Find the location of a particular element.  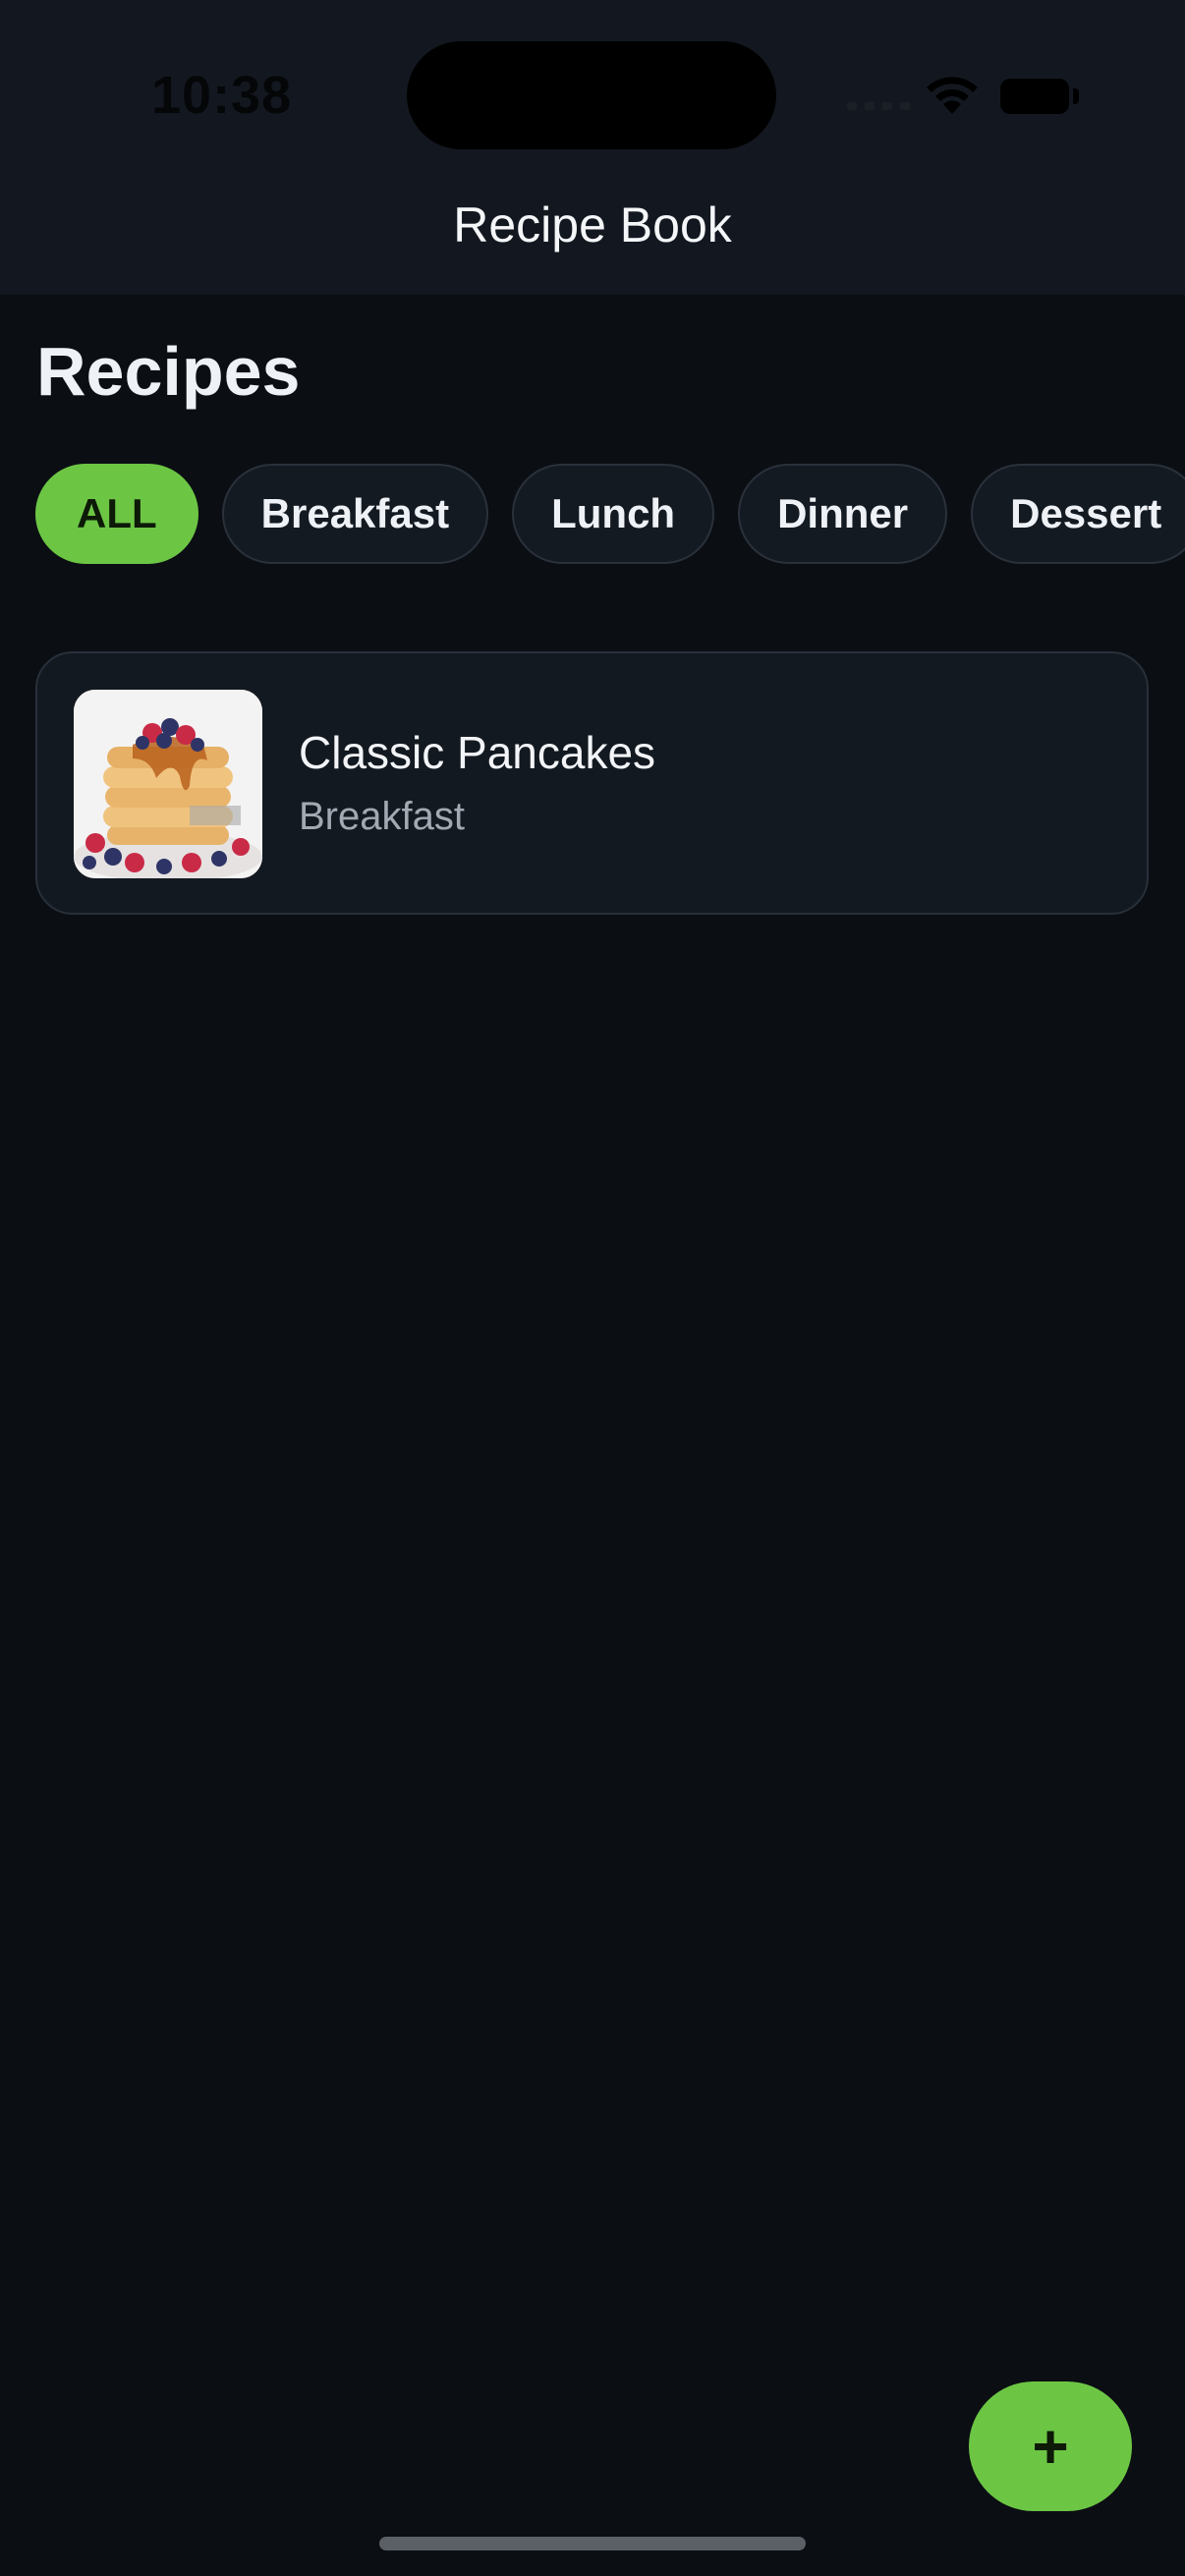

nav-title: Recipe Book is located at coordinates (592, 224).